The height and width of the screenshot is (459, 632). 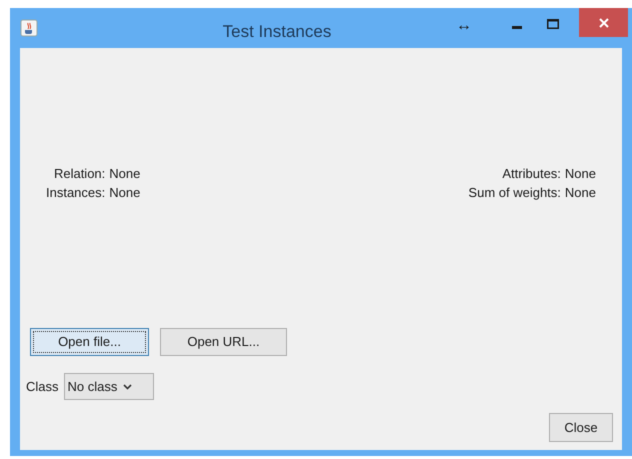 What do you see at coordinates (464, 26) in the screenshot?
I see `resize-glyph: ↔` at bounding box center [464, 26].